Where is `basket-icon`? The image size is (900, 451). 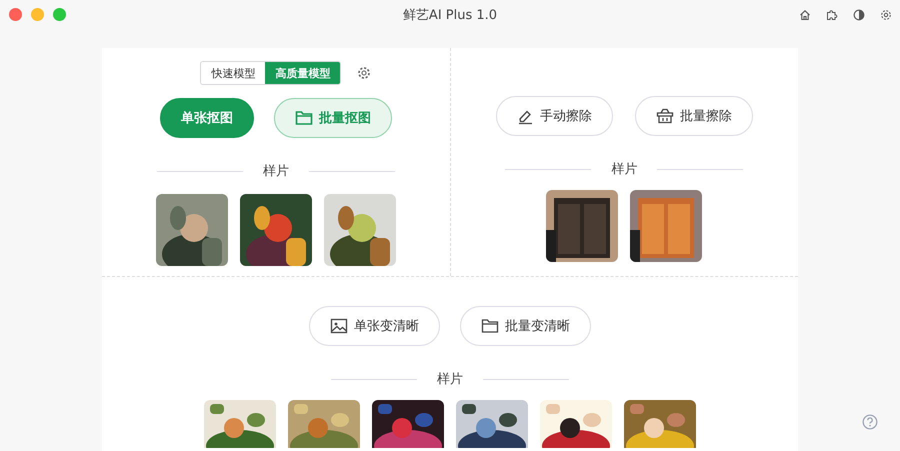
basket-icon is located at coordinates (665, 116).